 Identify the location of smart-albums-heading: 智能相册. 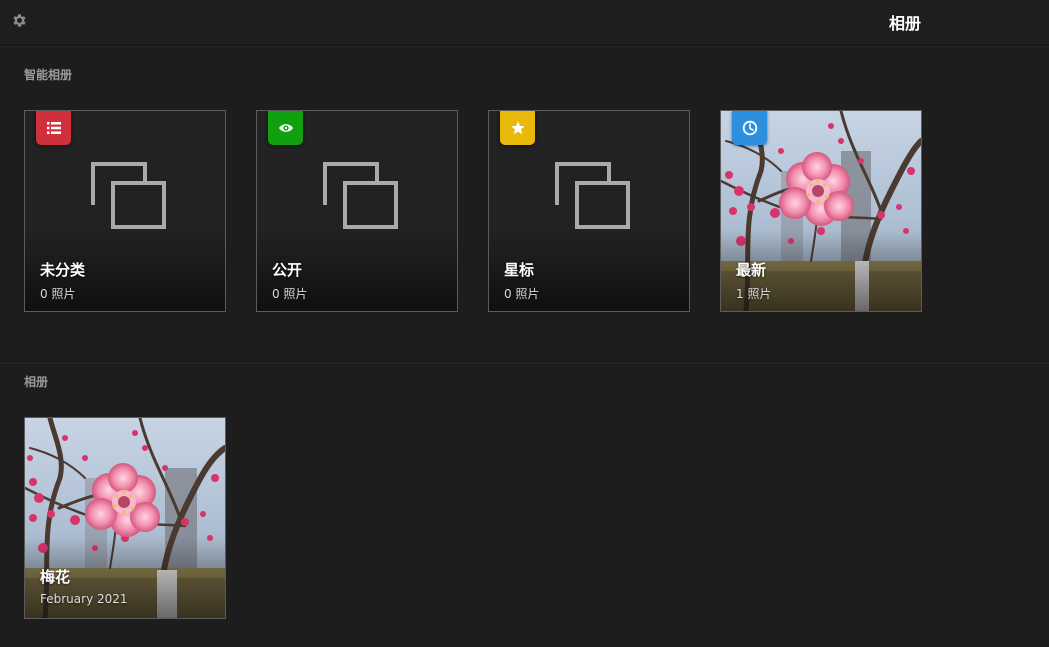
(48, 75).